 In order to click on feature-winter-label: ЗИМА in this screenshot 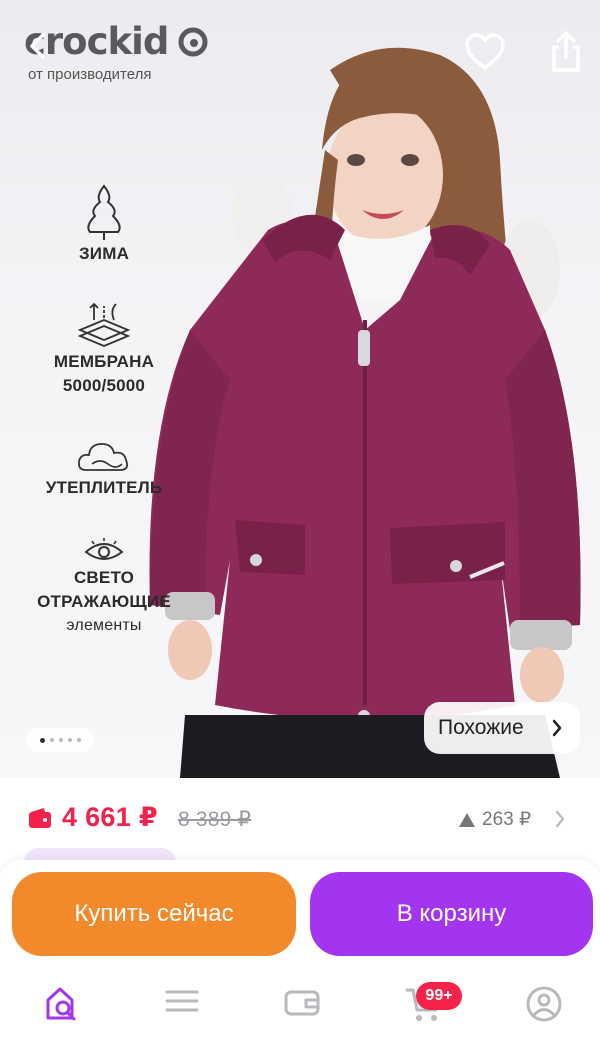, I will do `click(104, 253)`.